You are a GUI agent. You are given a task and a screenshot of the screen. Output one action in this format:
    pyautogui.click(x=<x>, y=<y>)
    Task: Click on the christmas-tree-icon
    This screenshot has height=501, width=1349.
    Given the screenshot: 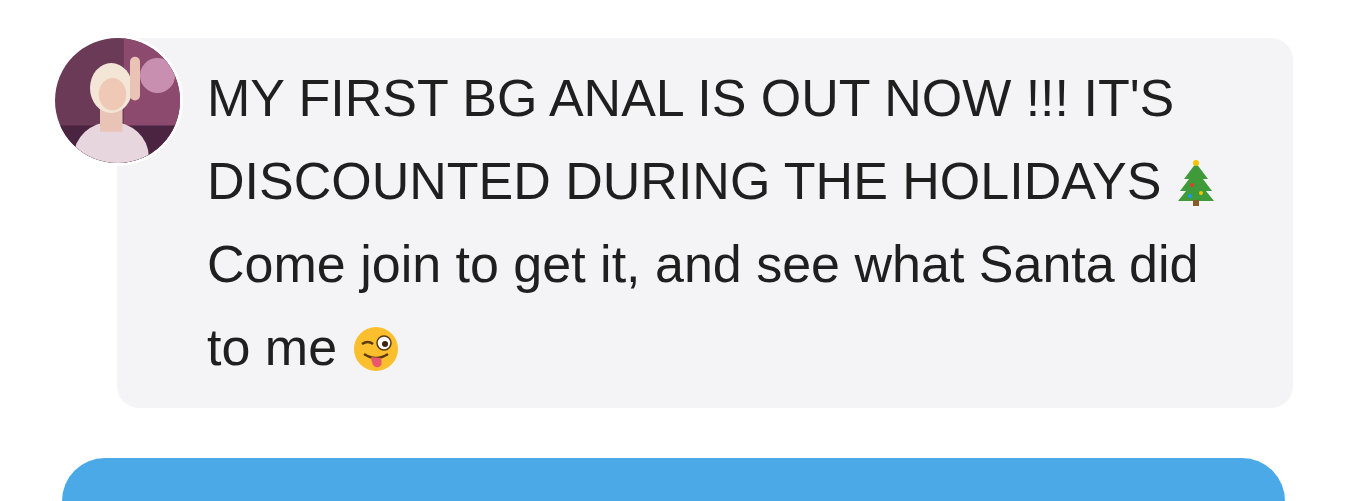 What is the action you would take?
    pyautogui.click(x=1195, y=183)
    